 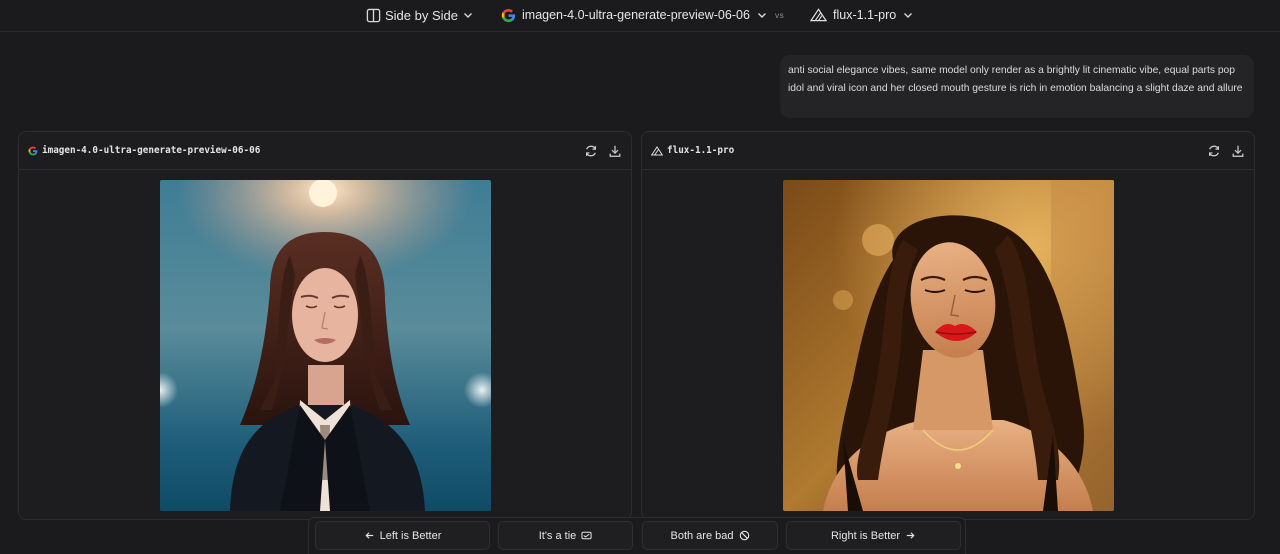 I want to click on view-mode-dropdown: Side by Side, so click(x=420, y=15).